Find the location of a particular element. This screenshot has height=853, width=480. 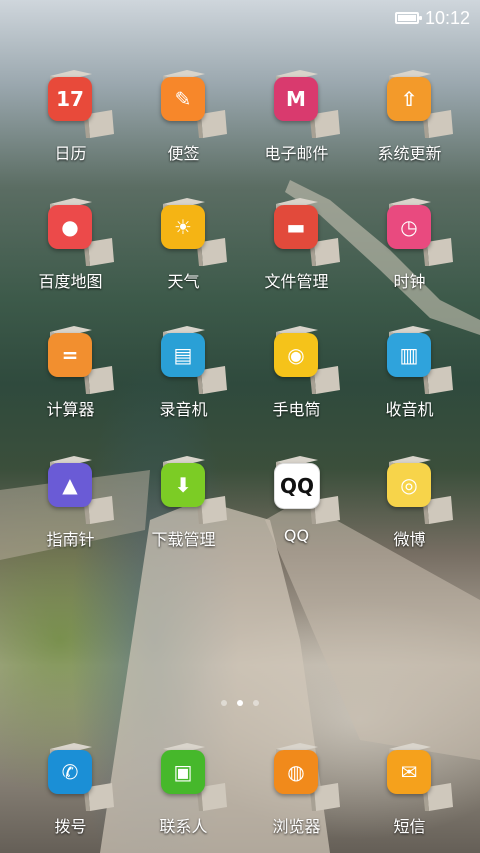

app-label: 指南针 is located at coordinates (70, 539).